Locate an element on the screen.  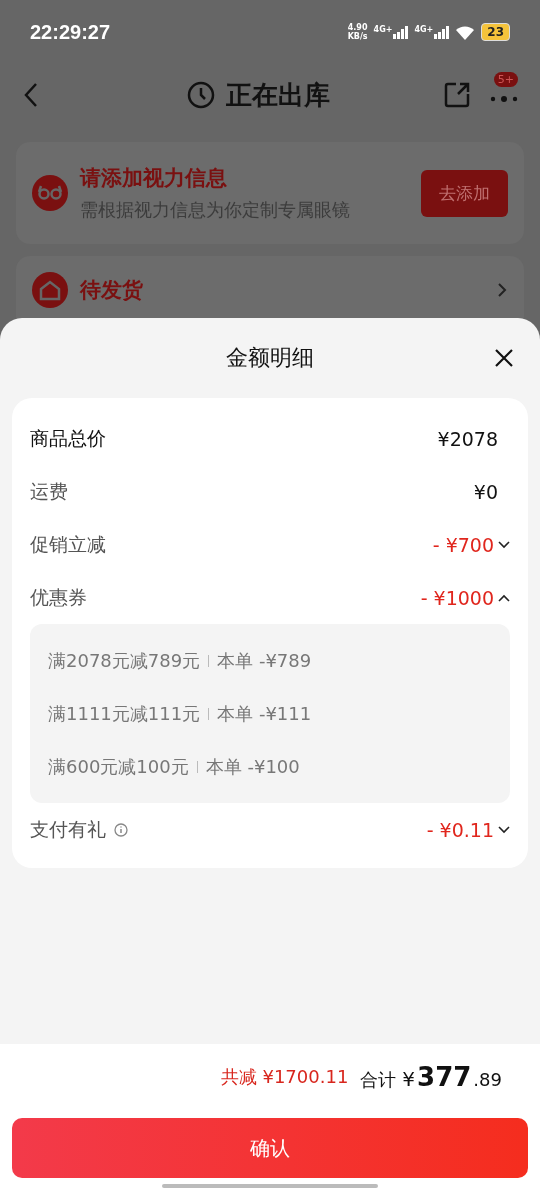
share-icon is located at coordinates (457, 95).